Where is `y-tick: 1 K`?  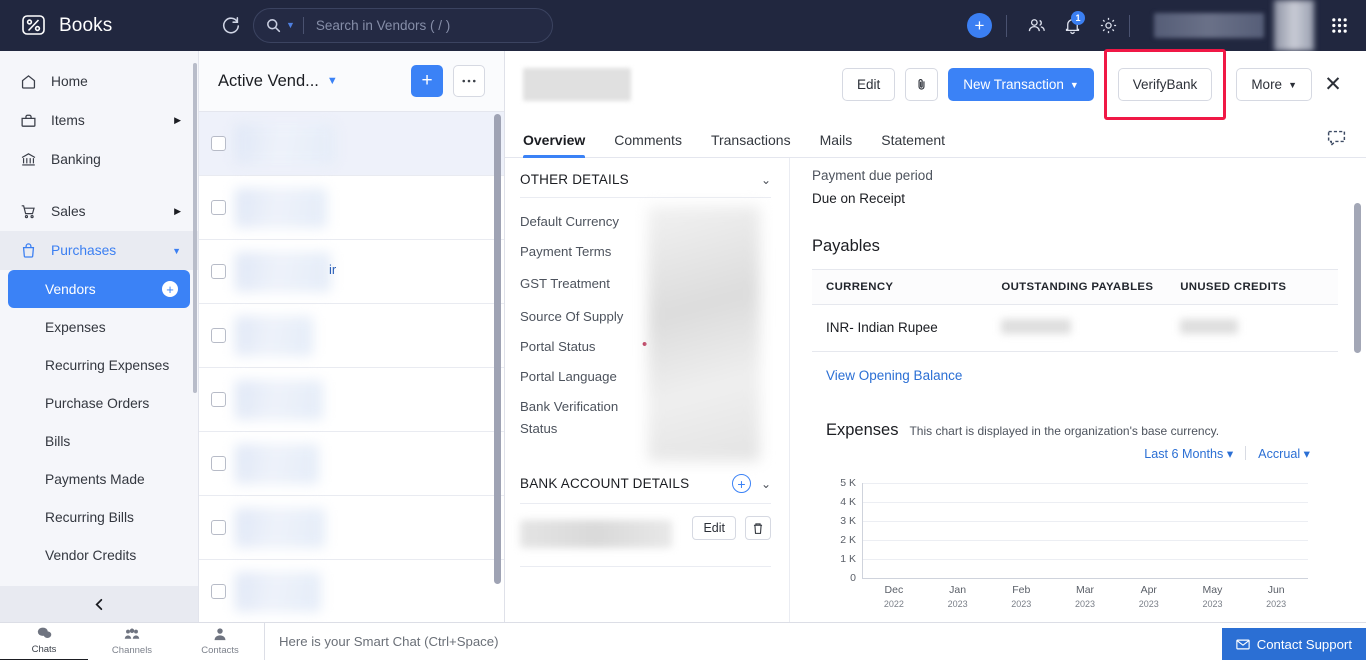 y-tick: 1 K is located at coordinates (848, 558).